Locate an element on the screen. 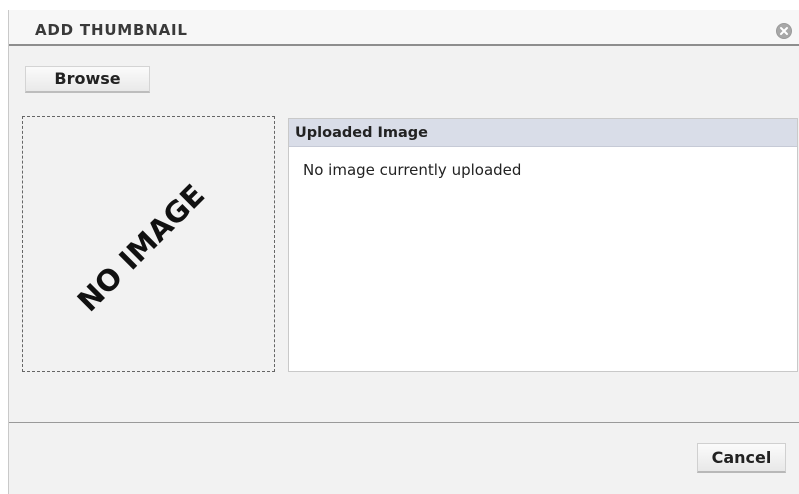 The width and height of the screenshot is (799, 494). uploaded-image-status: No image currently uploaded is located at coordinates (412, 170).